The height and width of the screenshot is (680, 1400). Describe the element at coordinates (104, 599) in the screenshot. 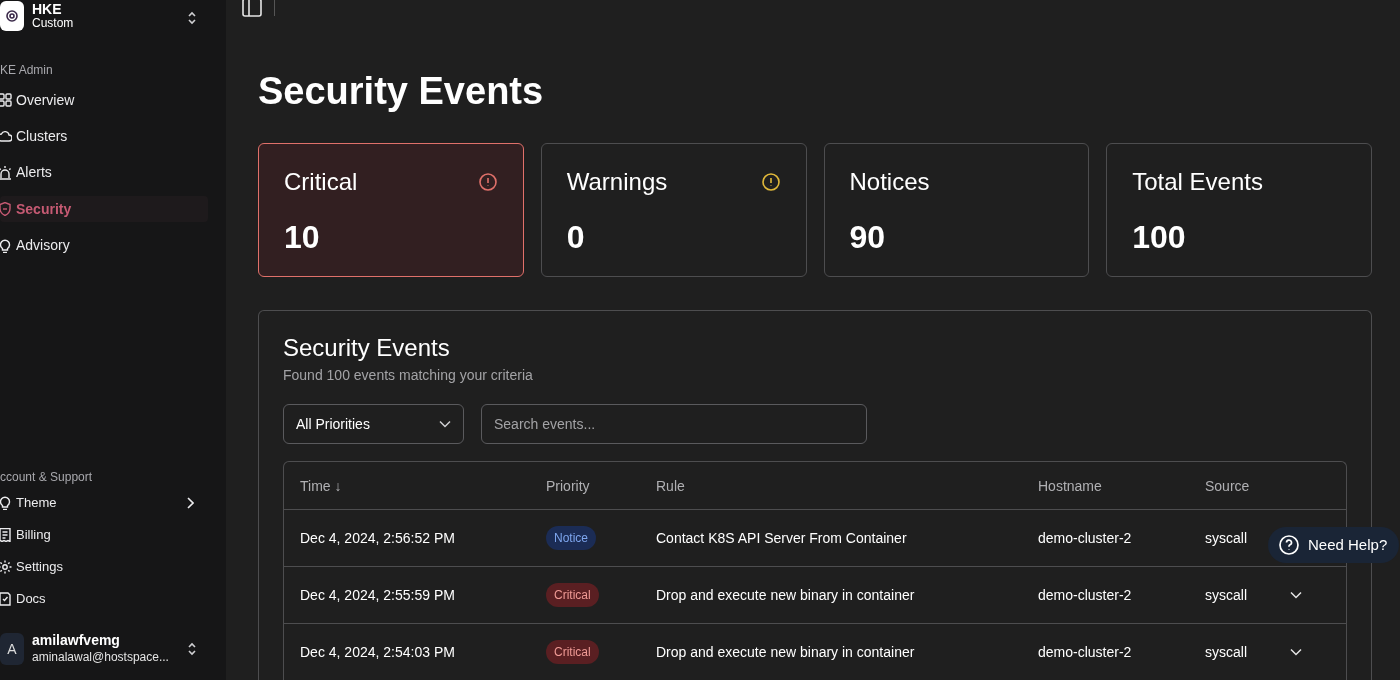

I see `sidebar-item: Docs` at that location.